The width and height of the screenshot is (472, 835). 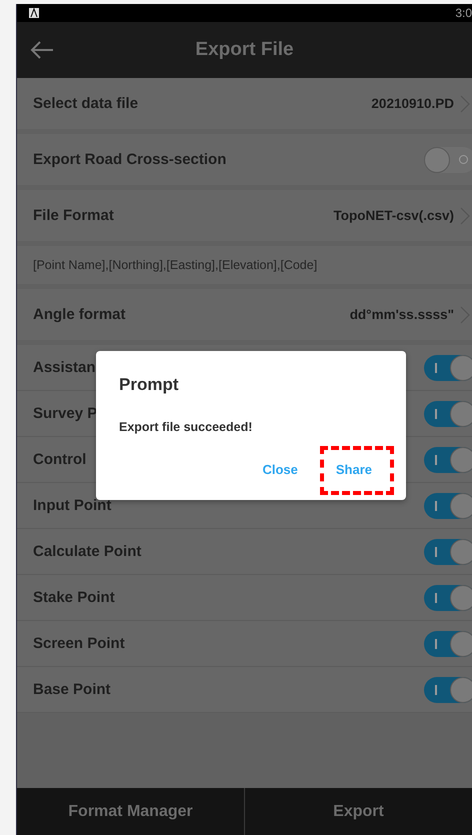 What do you see at coordinates (74, 597) in the screenshot?
I see `row-label: Stake Point` at bounding box center [74, 597].